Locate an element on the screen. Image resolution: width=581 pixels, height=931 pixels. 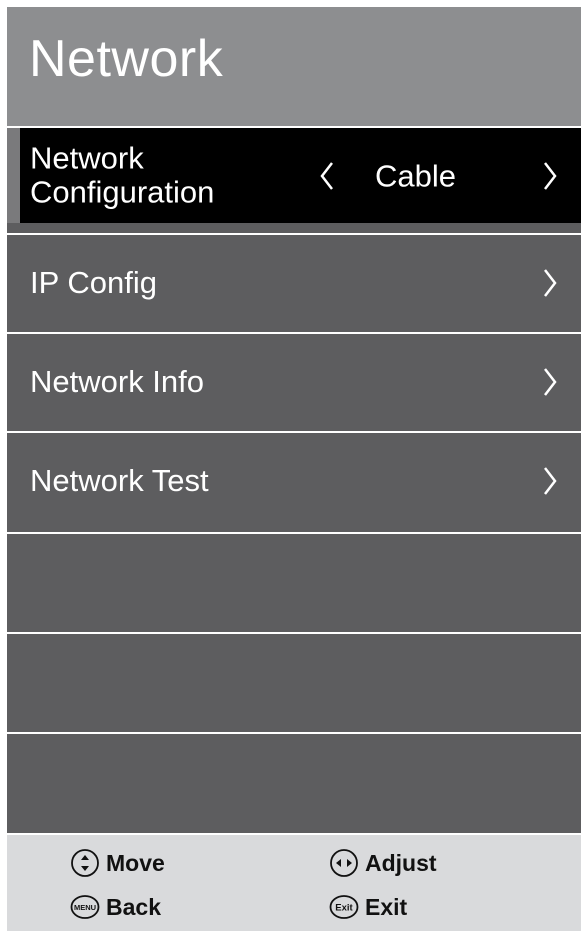
menu-item-label: IP Config is located at coordinates (93, 282).